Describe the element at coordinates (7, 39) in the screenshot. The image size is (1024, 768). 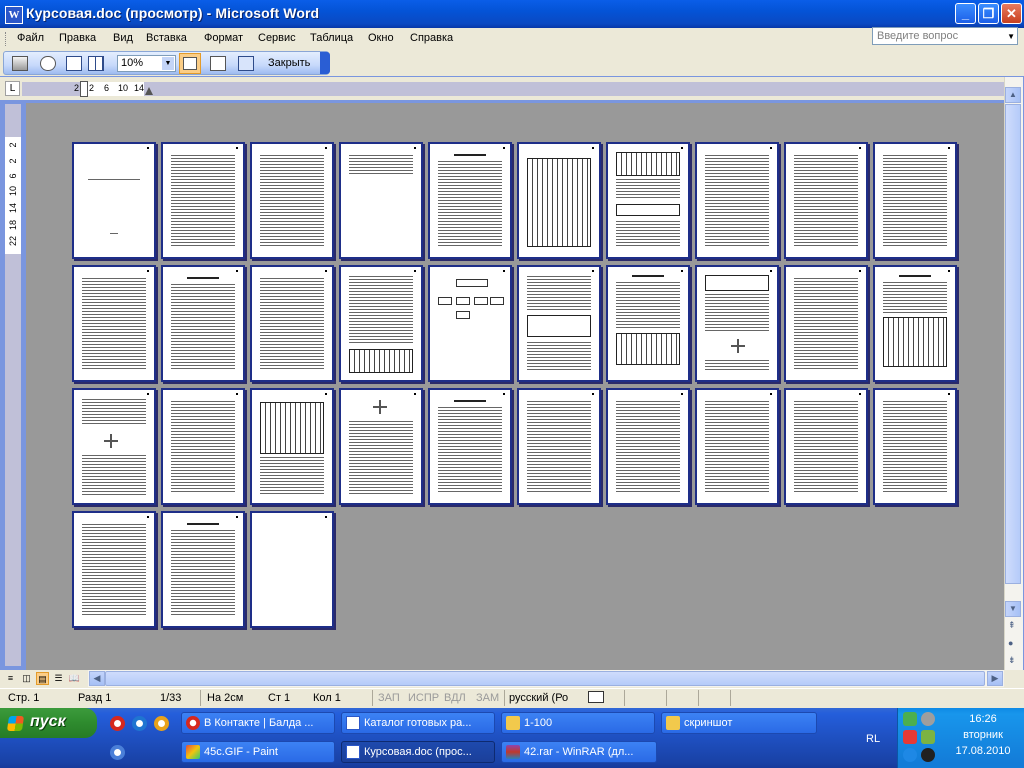
I see `menu-grip` at that location.